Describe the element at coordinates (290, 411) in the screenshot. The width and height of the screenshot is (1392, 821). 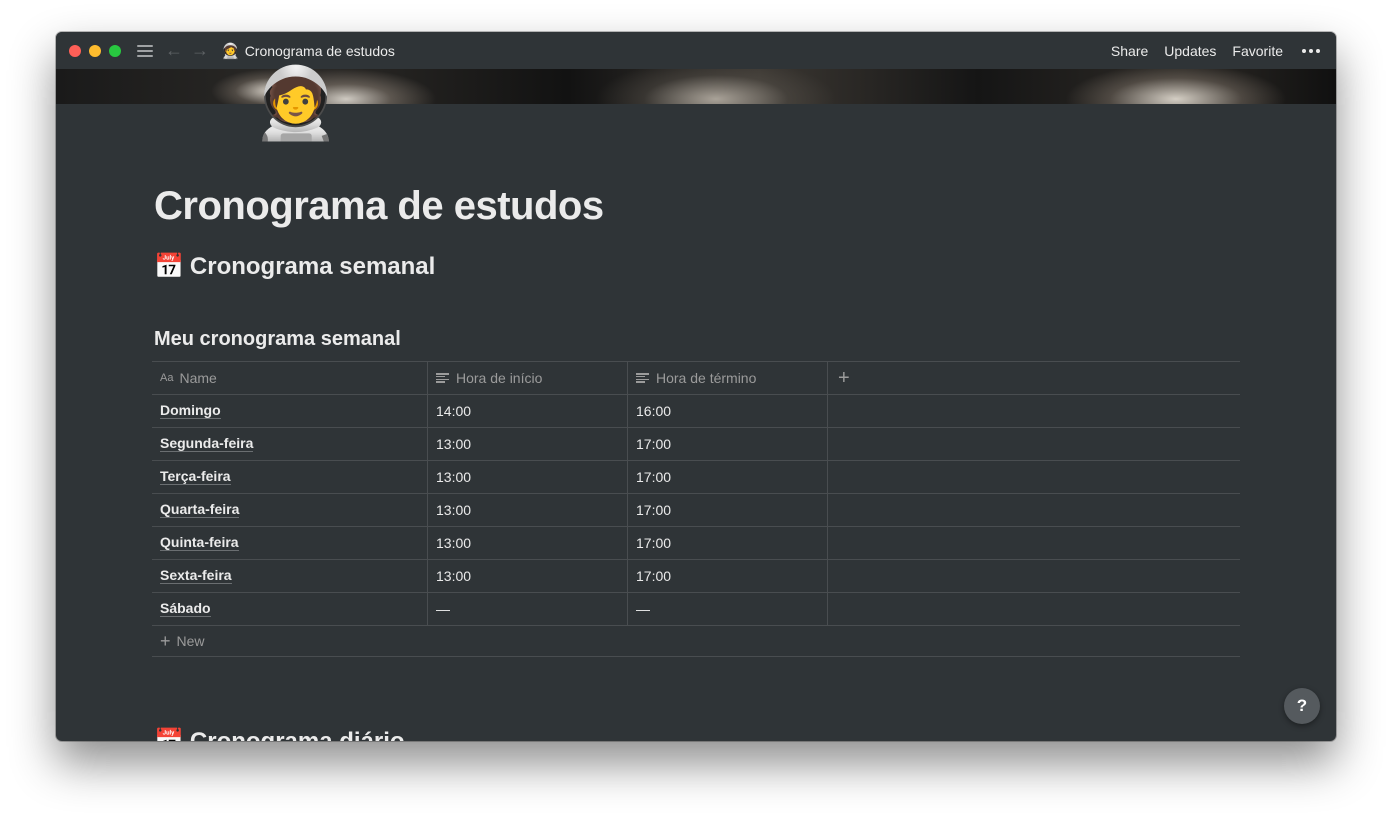
I see `name-cell: Domingo` at that location.